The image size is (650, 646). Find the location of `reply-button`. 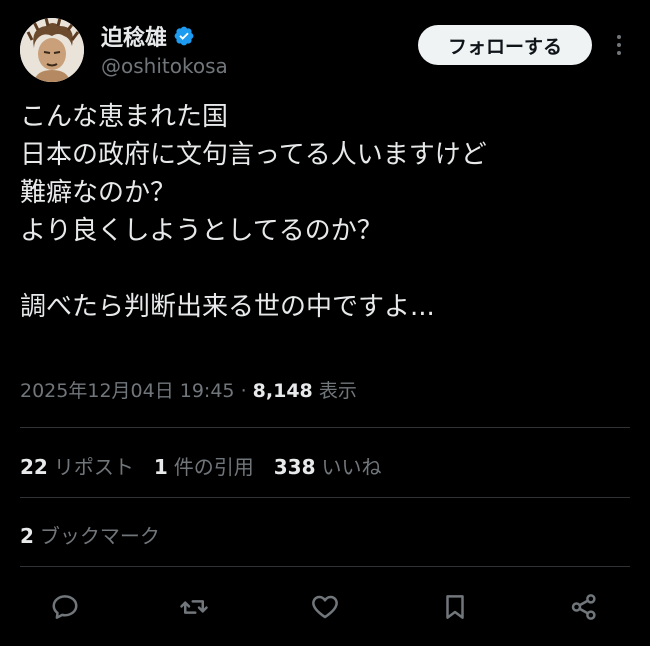

reply-button is located at coordinates (65, 607).